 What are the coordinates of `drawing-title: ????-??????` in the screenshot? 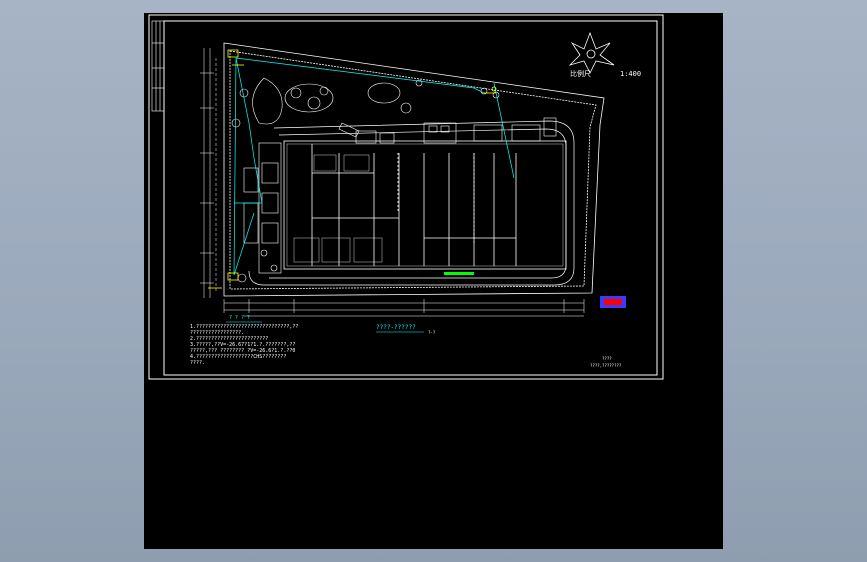 It's located at (396, 327).